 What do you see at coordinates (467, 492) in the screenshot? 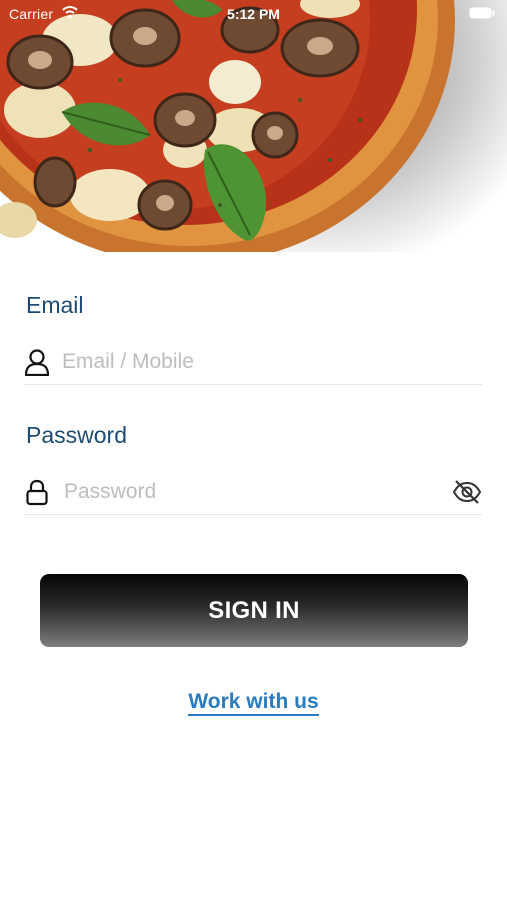
I see `eye-off-icon` at bounding box center [467, 492].